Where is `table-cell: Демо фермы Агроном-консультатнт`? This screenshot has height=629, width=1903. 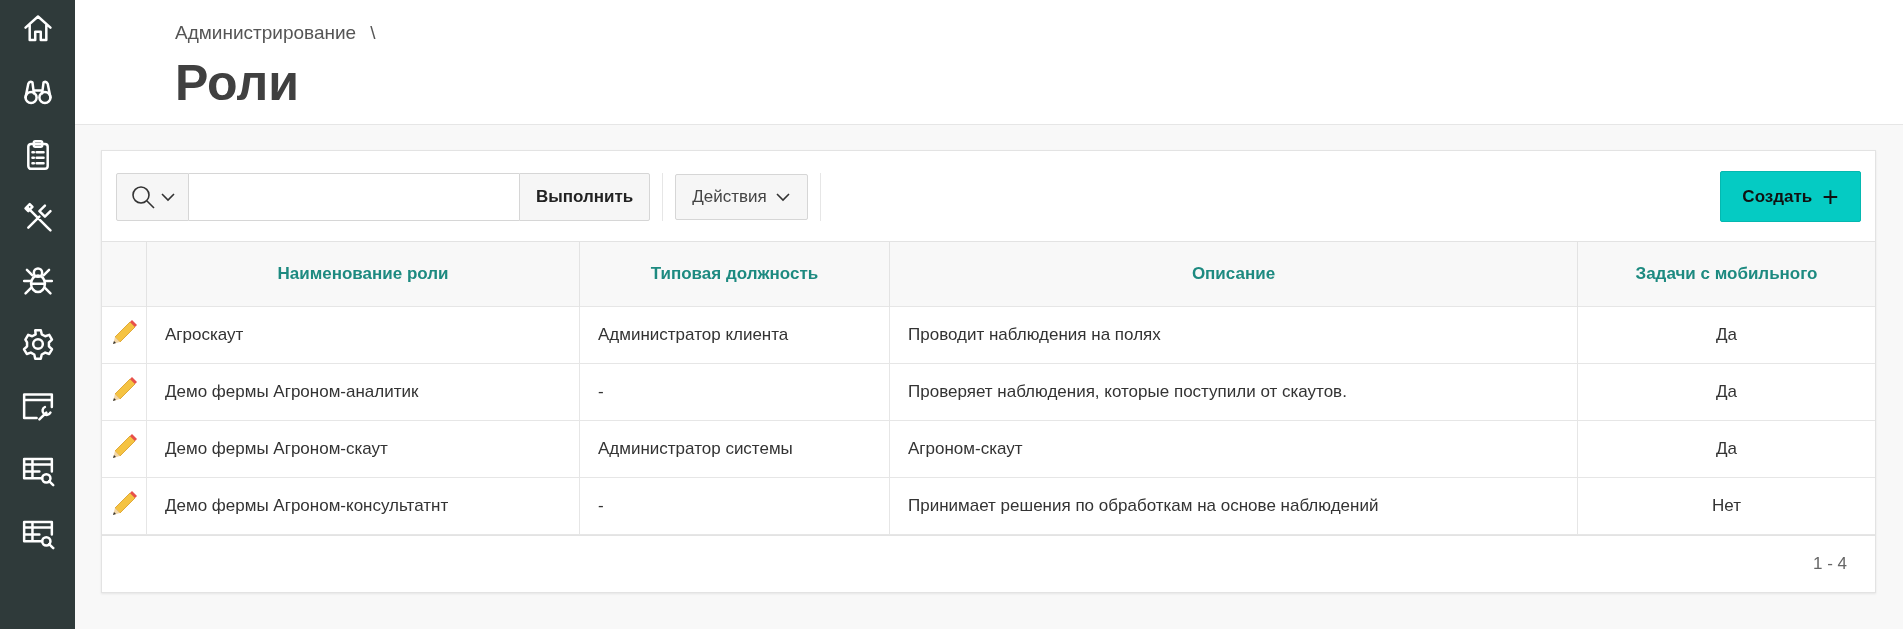
table-cell: Демо фермы Агроном-консультатнт is located at coordinates (363, 506).